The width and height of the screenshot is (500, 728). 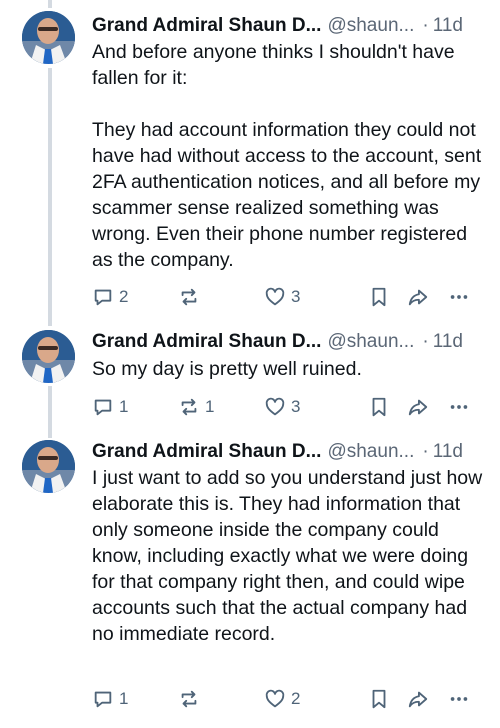 I want to click on like-button: 2, so click(x=282, y=699).